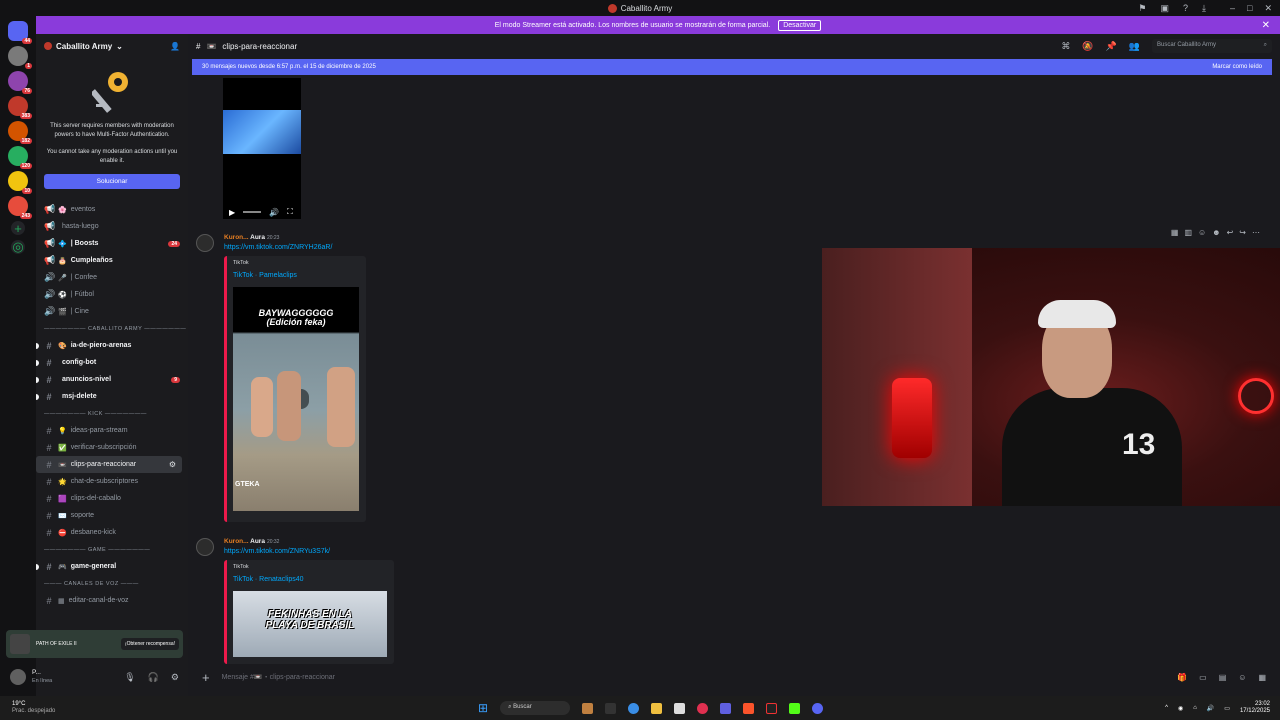 This screenshot has height=720, width=1280. What do you see at coordinates (112, 294) in the screenshot?
I see `channel-item: 🔊 ⚽ | Fútbol` at bounding box center [112, 294].